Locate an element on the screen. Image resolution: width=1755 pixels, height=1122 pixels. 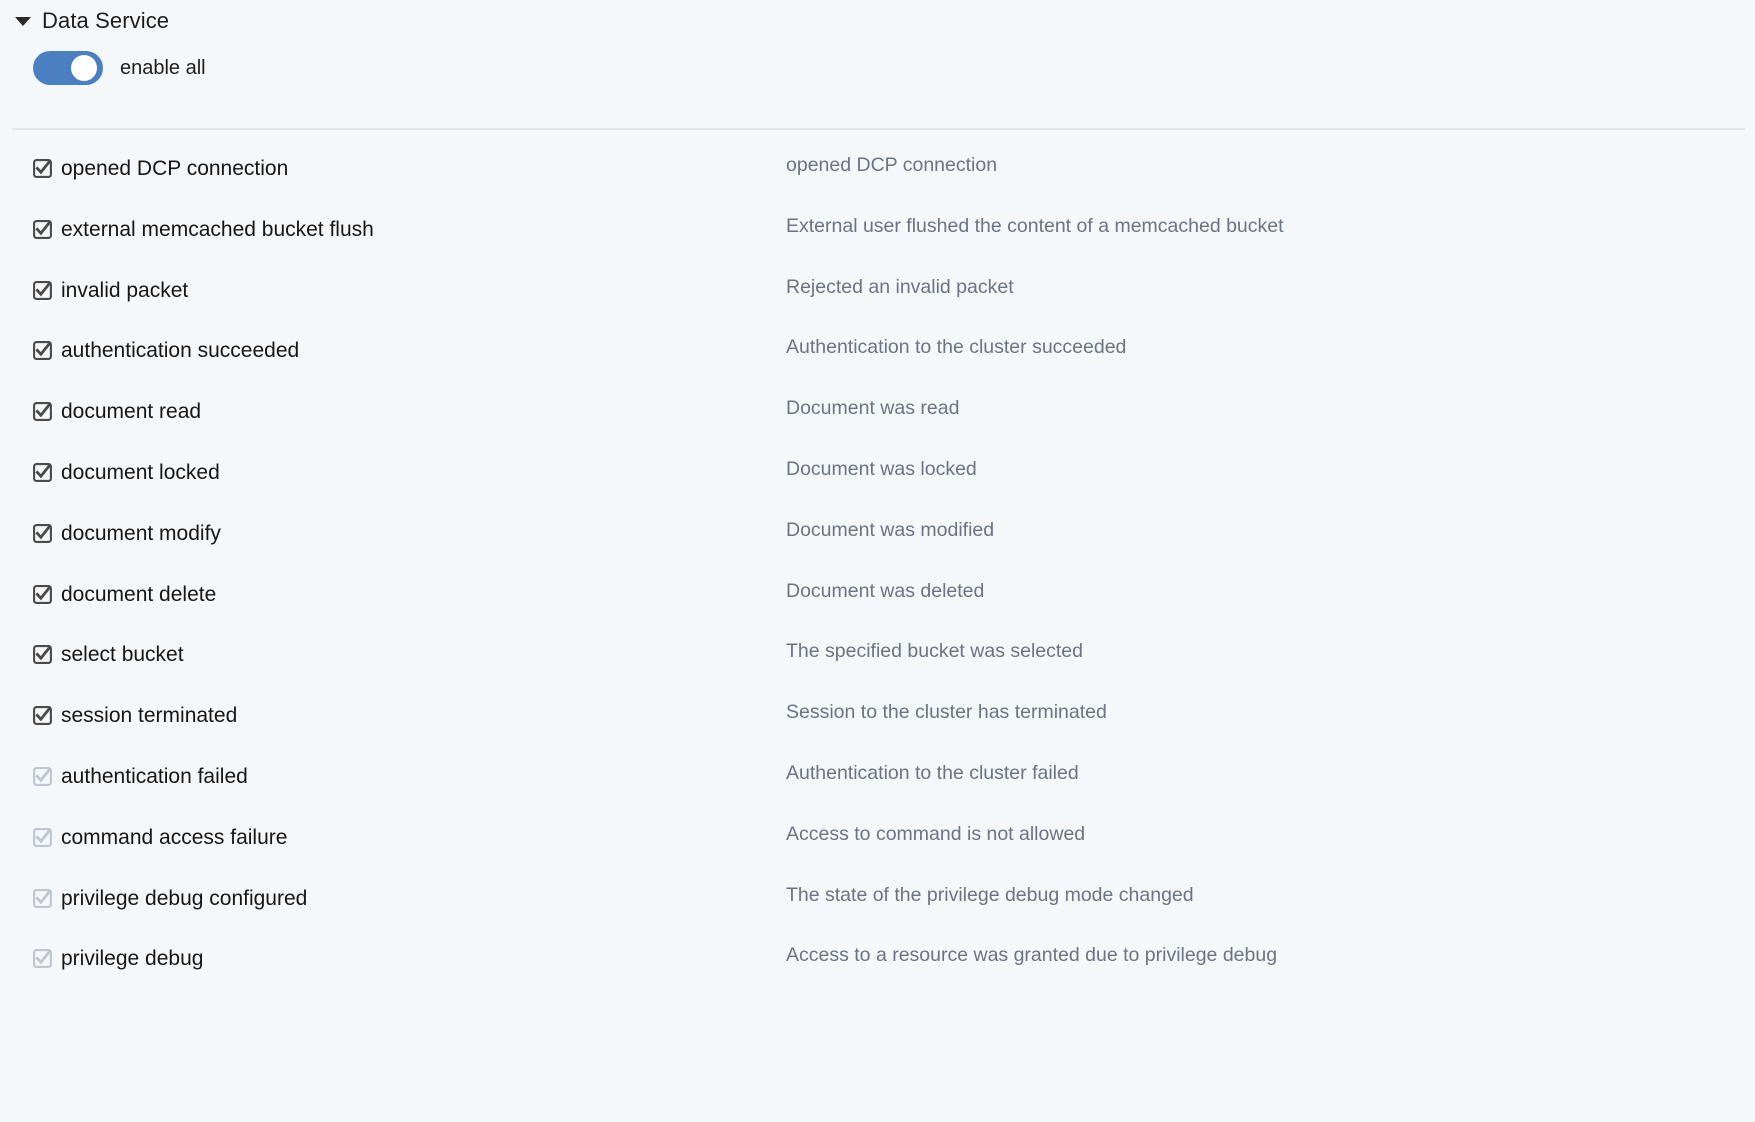
event-toggle-3: authentication succeeded is located at coordinates (166, 350).